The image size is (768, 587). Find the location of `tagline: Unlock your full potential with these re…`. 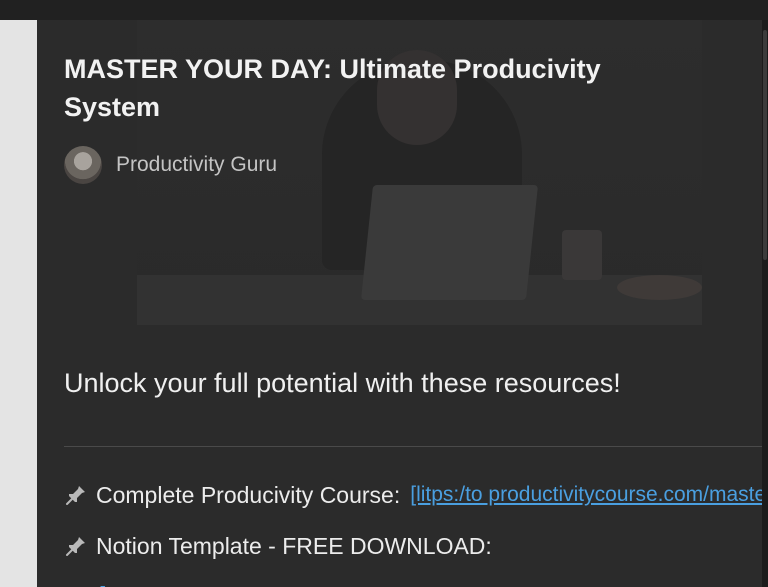

tagline: Unlock your full potential with these re… is located at coordinates (342, 383).